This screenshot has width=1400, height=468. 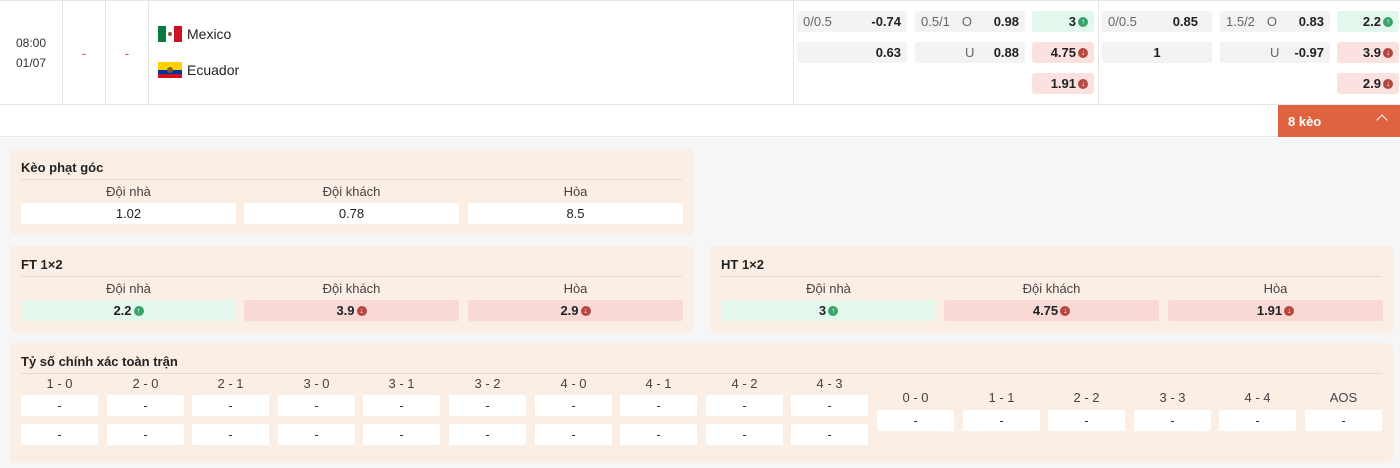 What do you see at coordinates (170, 34) in the screenshot?
I see `mexico-flag-icon` at bounding box center [170, 34].